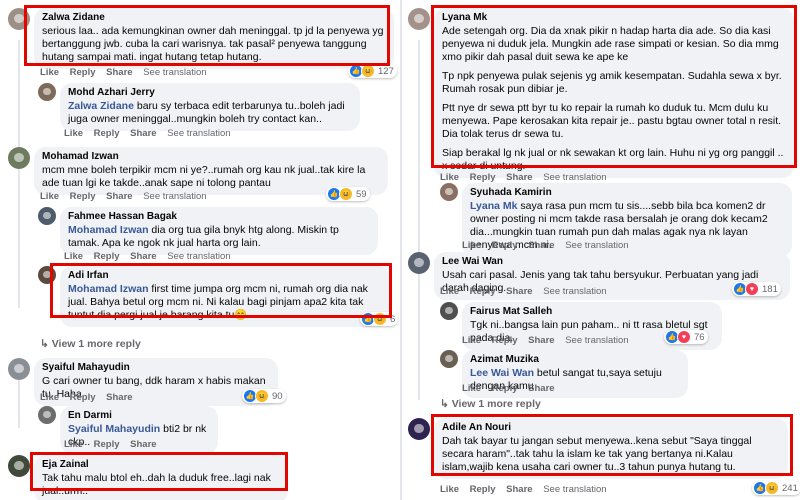 This screenshot has width=800, height=500. Describe the element at coordinates (219, 217) in the screenshot. I see `comment-author: Fahmee Hassan Bagak` at that location.